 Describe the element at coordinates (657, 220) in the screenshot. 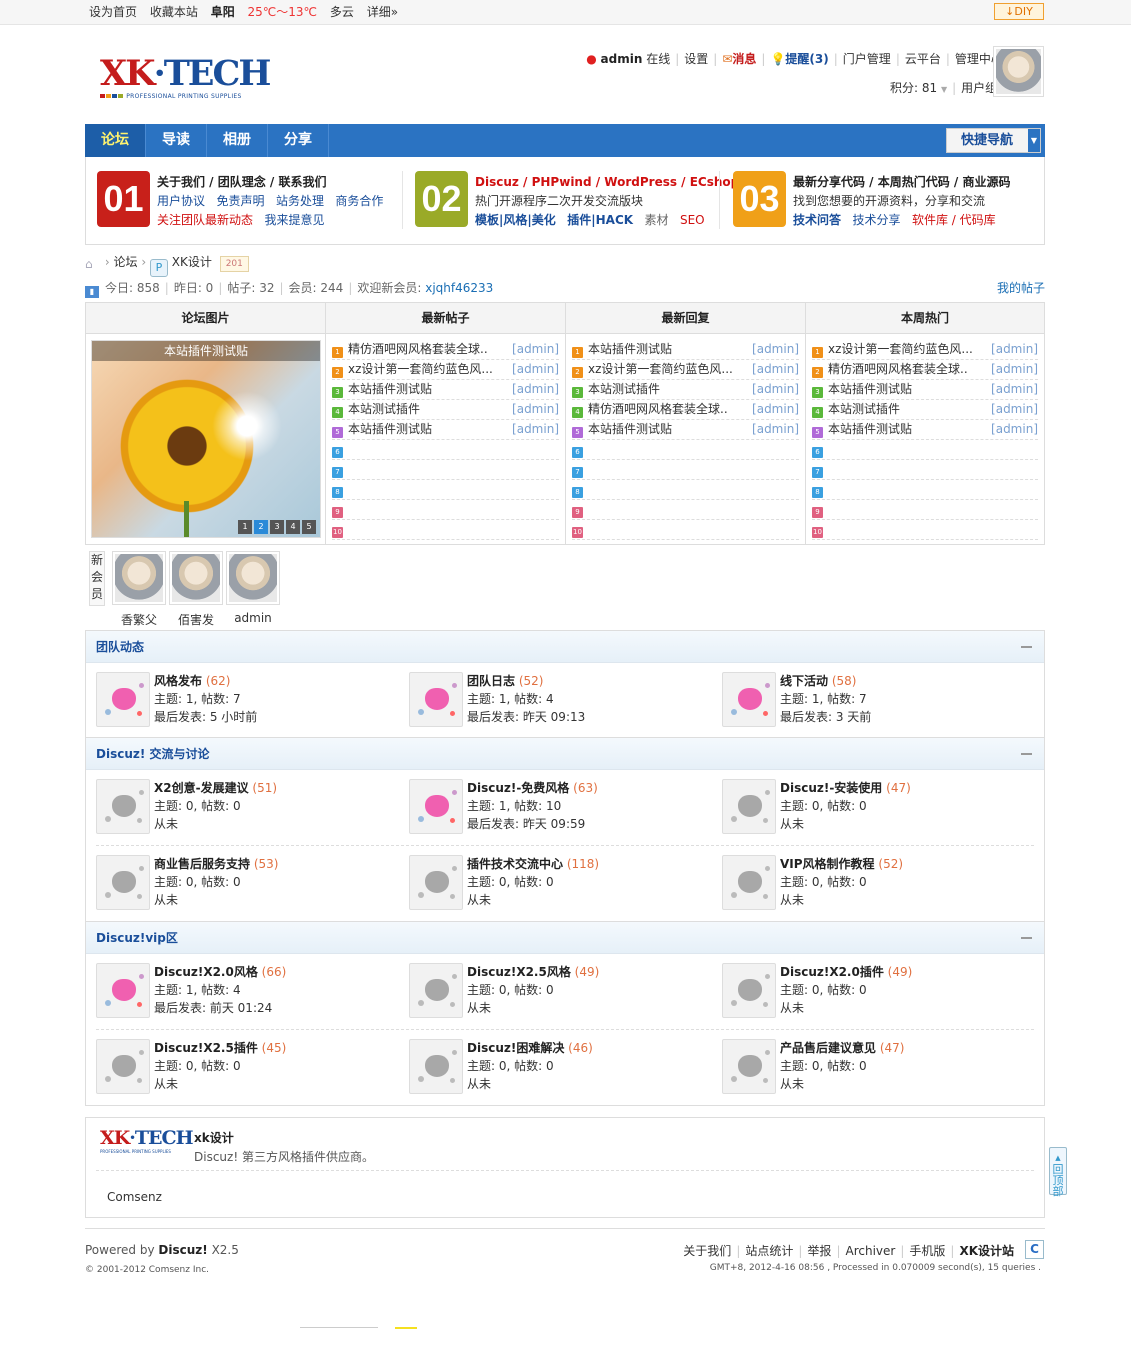

I see `link-materials: 素材` at that location.